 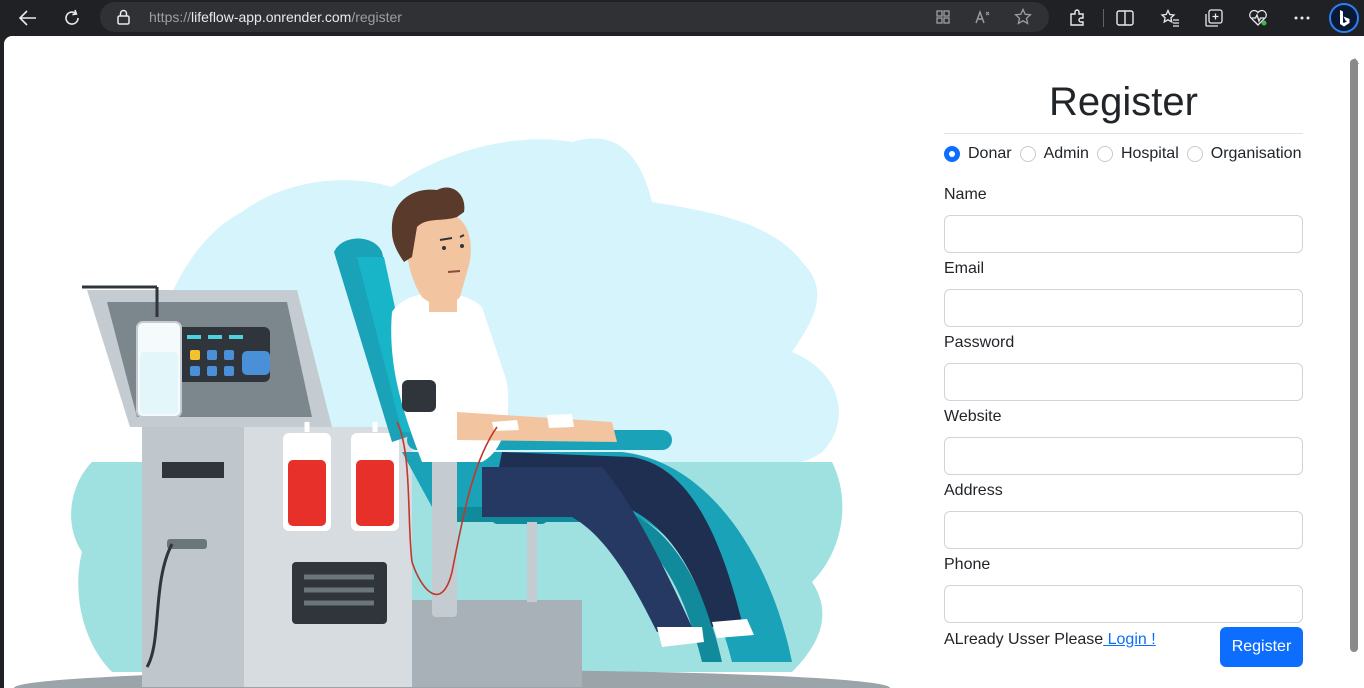 What do you see at coordinates (1123, 530) in the screenshot?
I see `address-input` at bounding box center [1123, 530].